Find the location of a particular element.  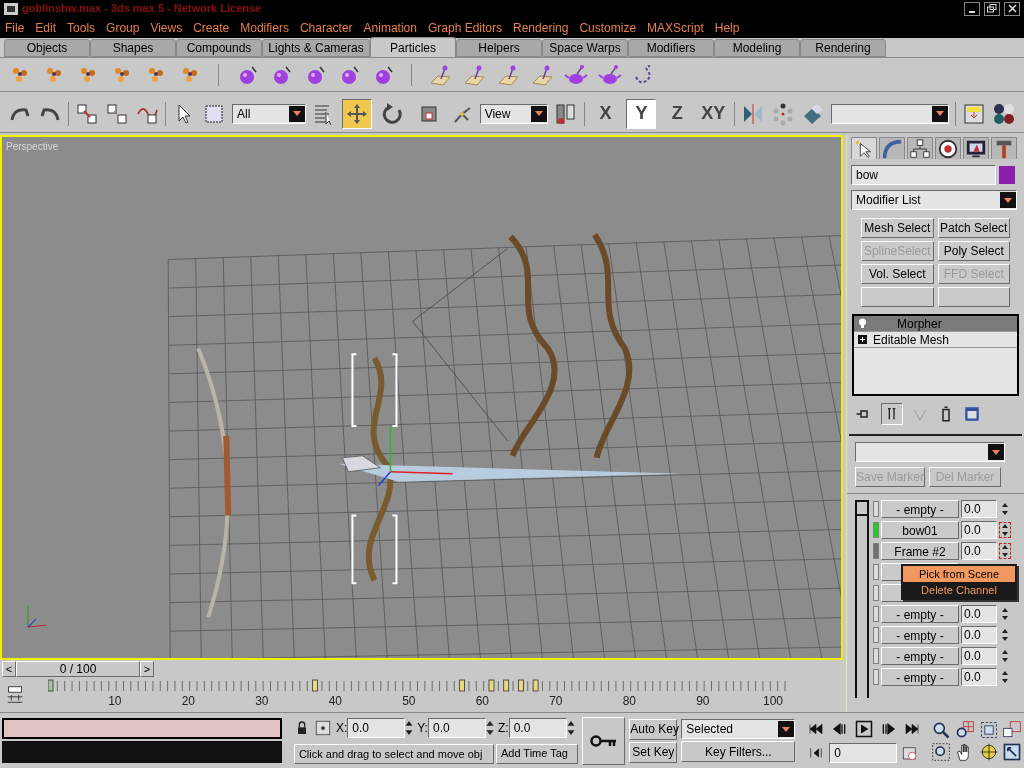

tab: Helpers is located at coordinates (499, 48).